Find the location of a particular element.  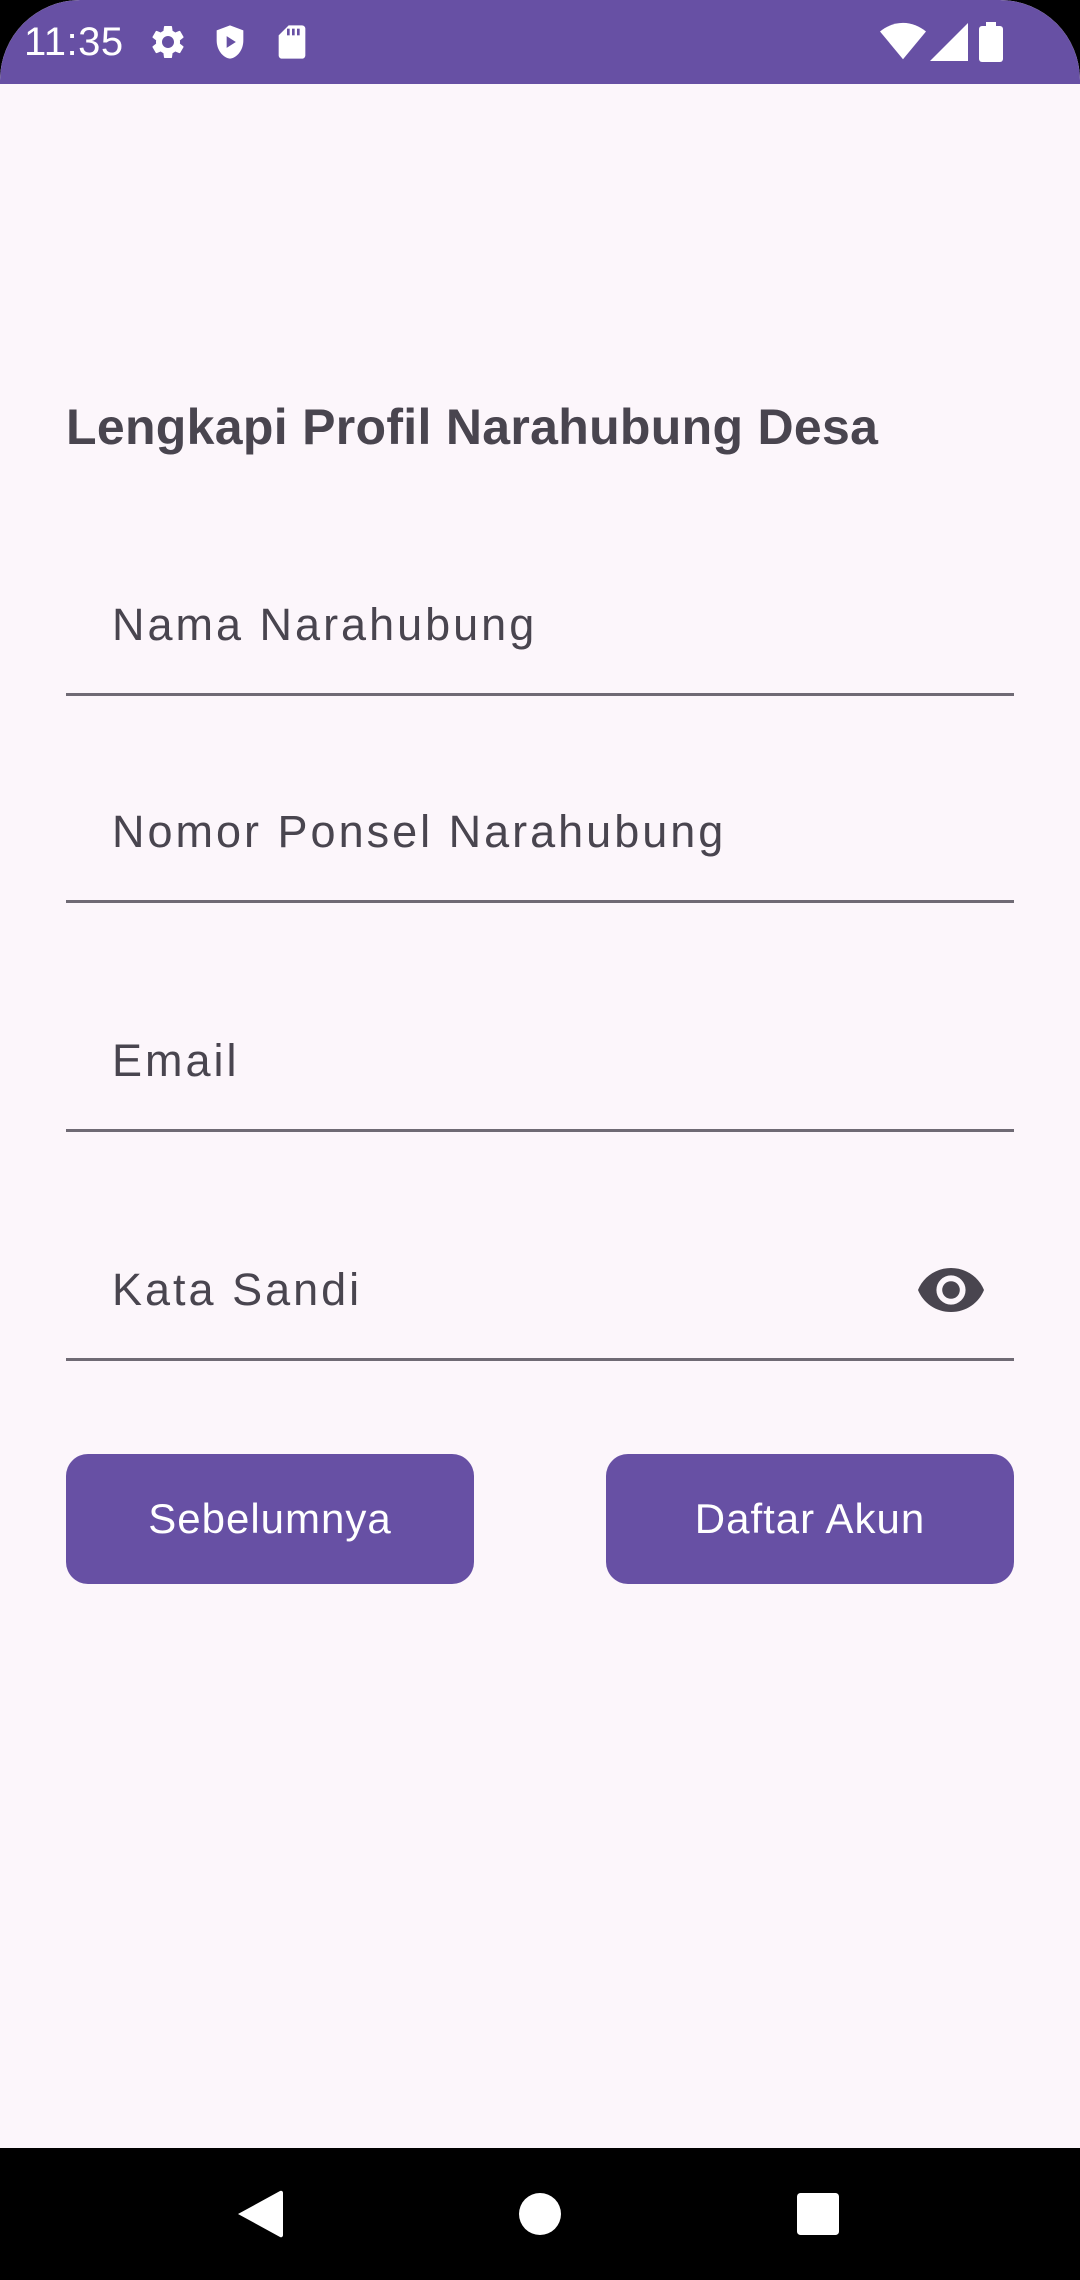

email-field: Email is located at coordinates (540, 1062).